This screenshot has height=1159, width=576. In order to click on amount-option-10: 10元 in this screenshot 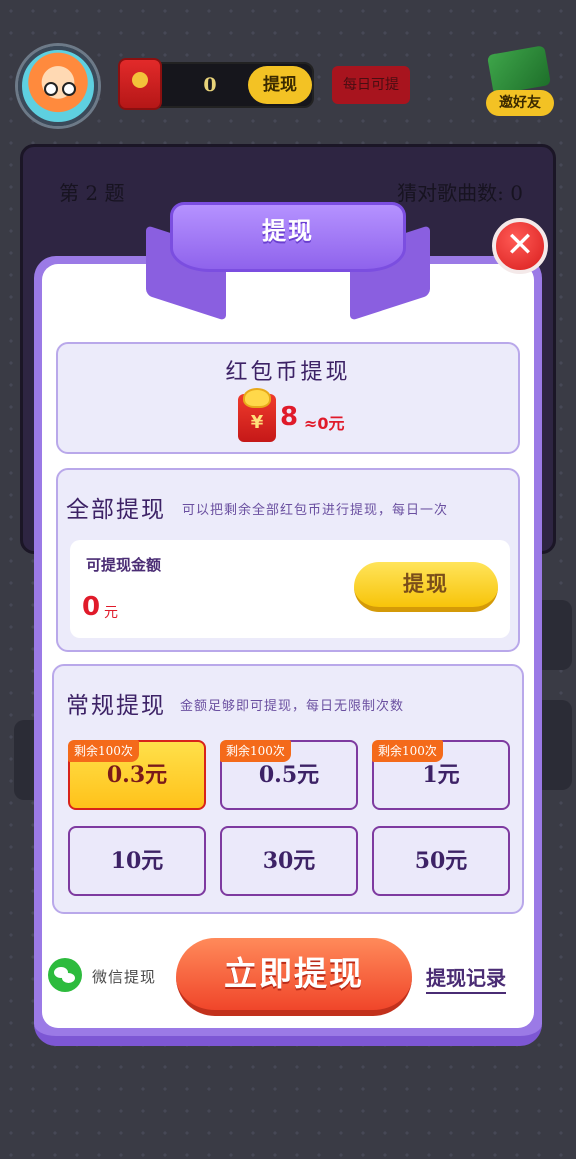, I will do `click(137, 861)`.